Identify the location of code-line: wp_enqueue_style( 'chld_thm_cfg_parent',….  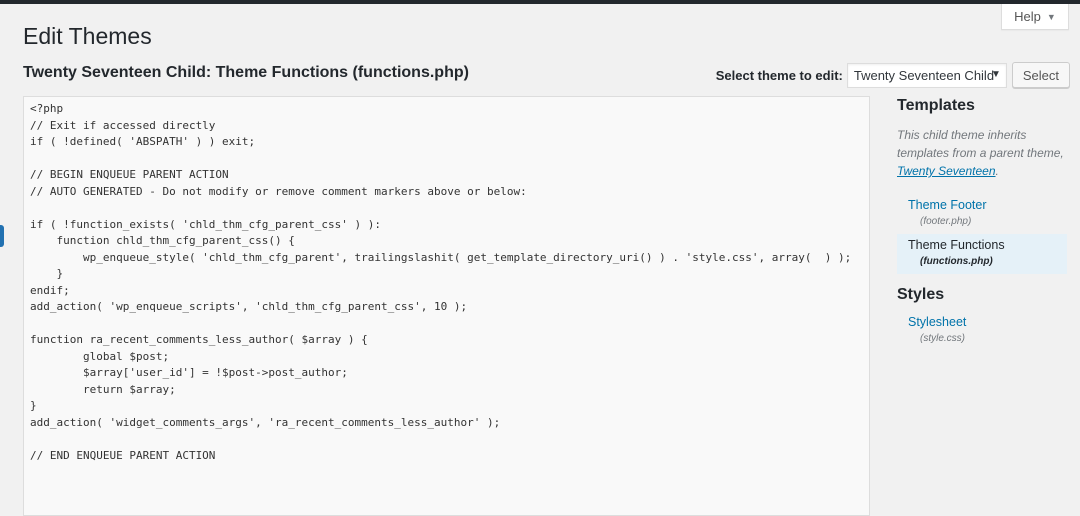
(441, 257).